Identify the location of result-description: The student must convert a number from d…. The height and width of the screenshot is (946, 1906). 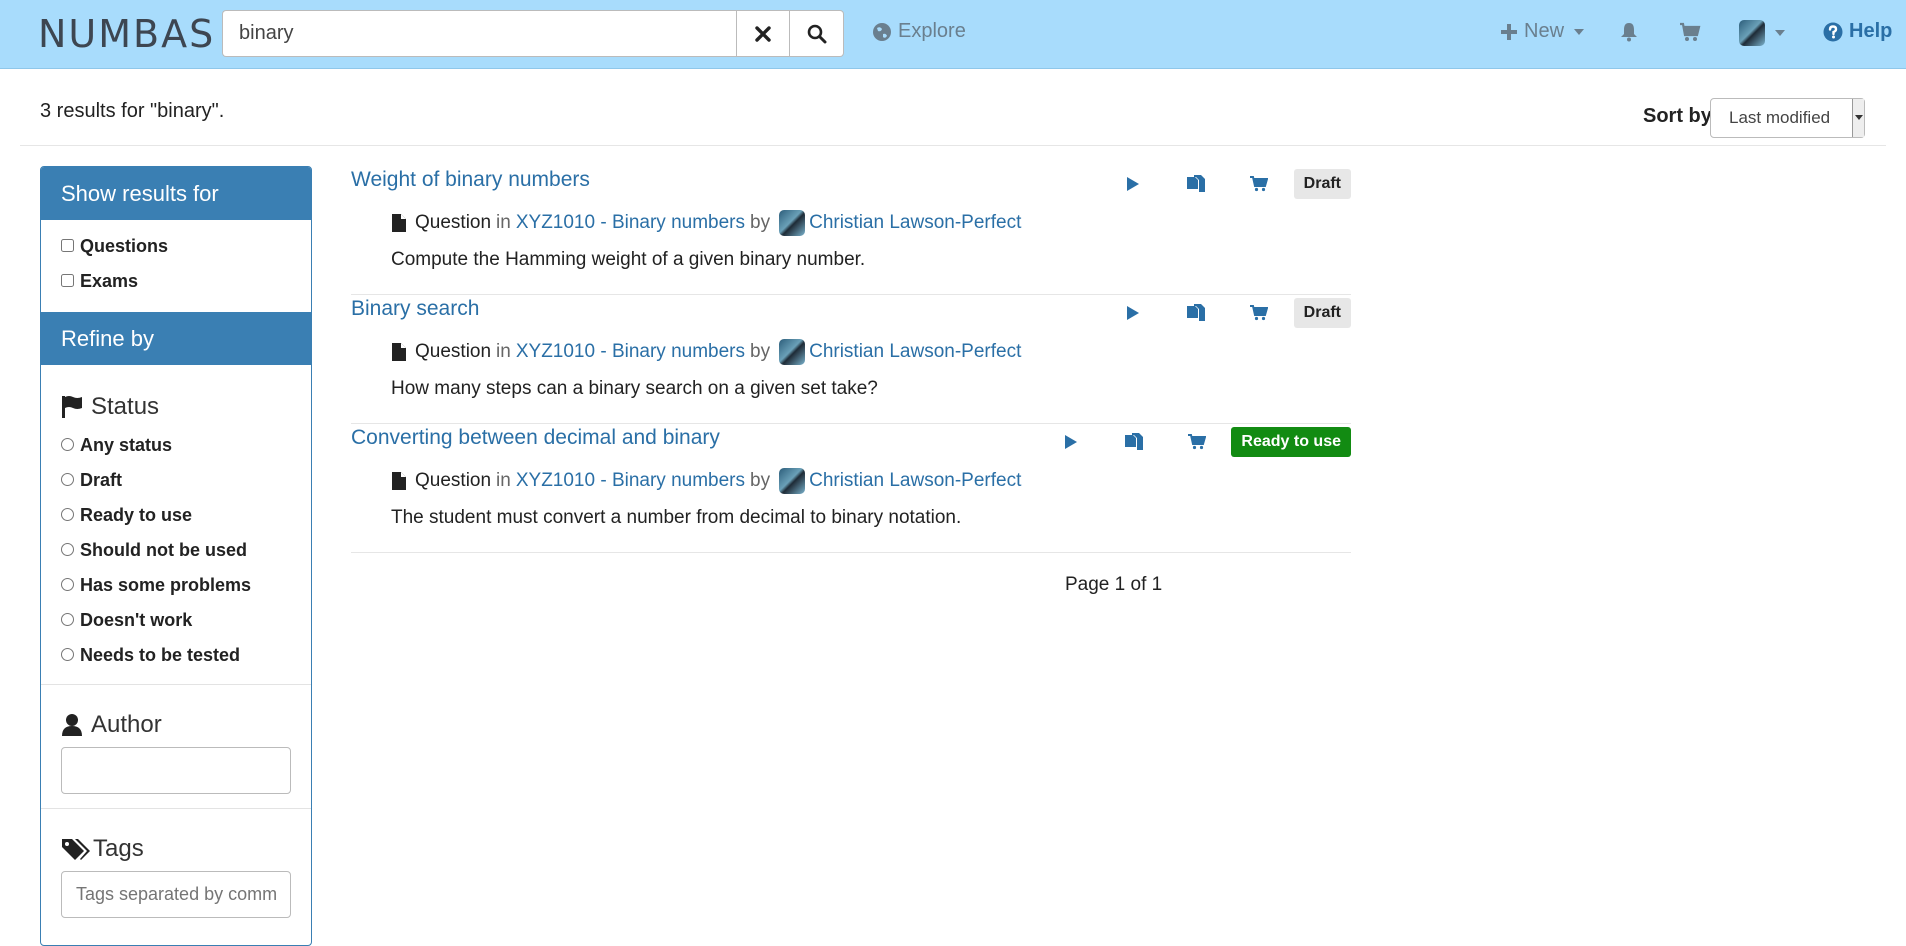
(676, 517).